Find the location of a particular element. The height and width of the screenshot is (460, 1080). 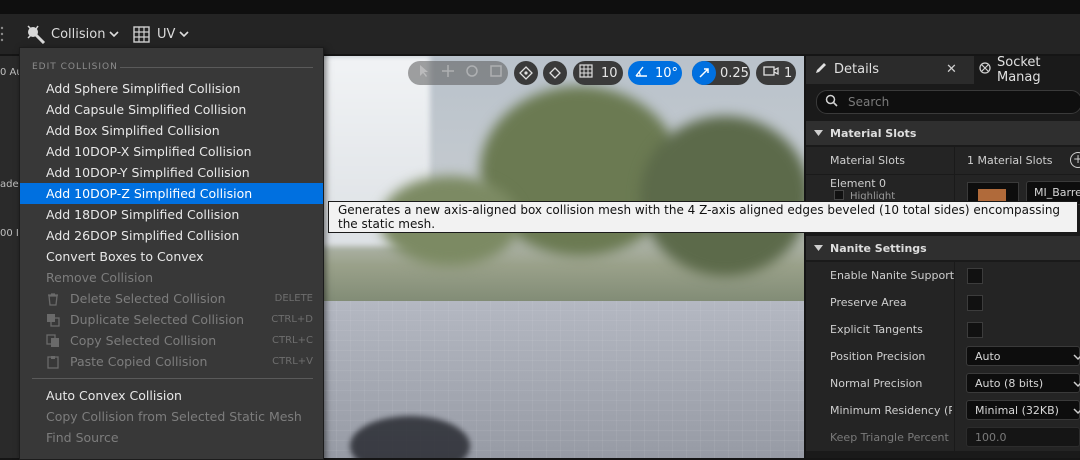

details-search-input: Search is located at coordinates (948, 102).